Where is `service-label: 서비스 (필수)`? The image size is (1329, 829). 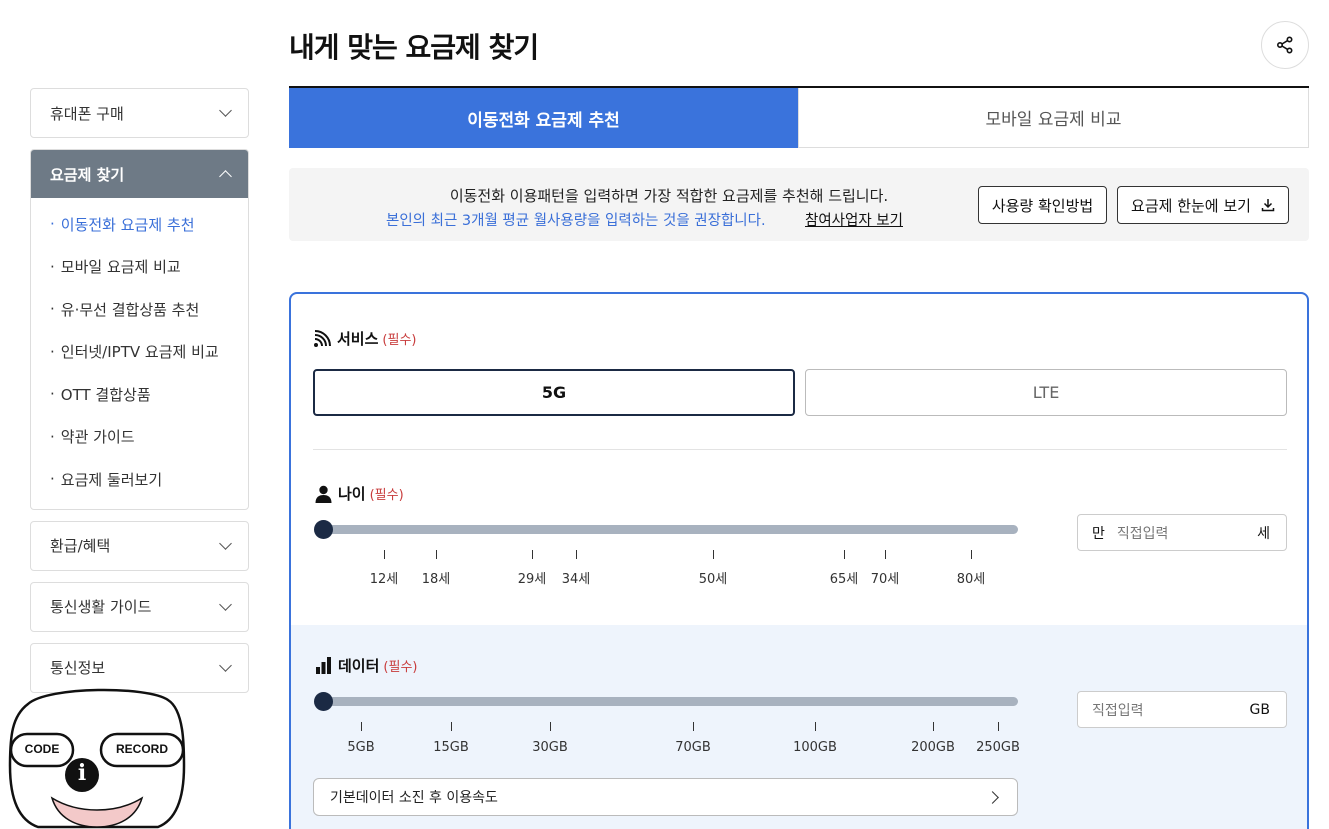
service-label: 서비스 (필수) is located at coordinates (364, 338).